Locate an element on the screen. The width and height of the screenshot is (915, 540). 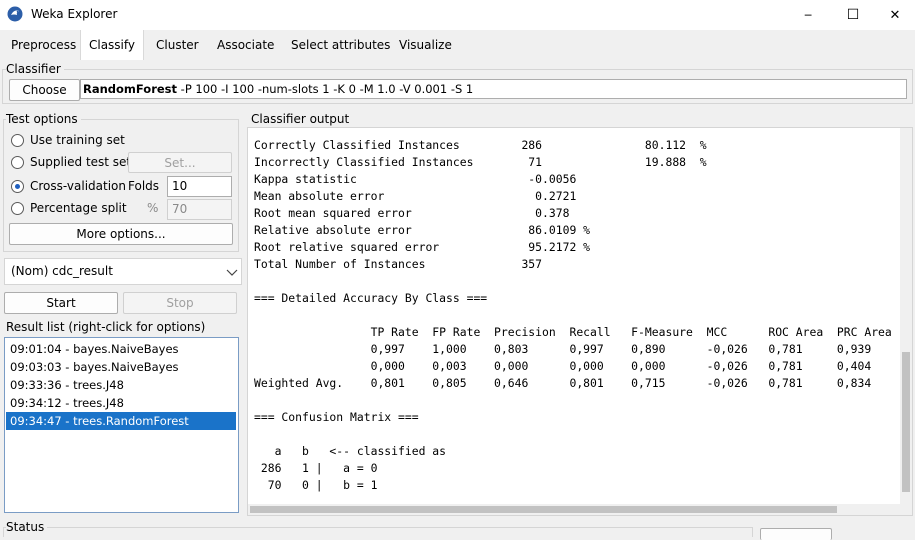
choose-button: Choose is located at coordinates (44, 90).